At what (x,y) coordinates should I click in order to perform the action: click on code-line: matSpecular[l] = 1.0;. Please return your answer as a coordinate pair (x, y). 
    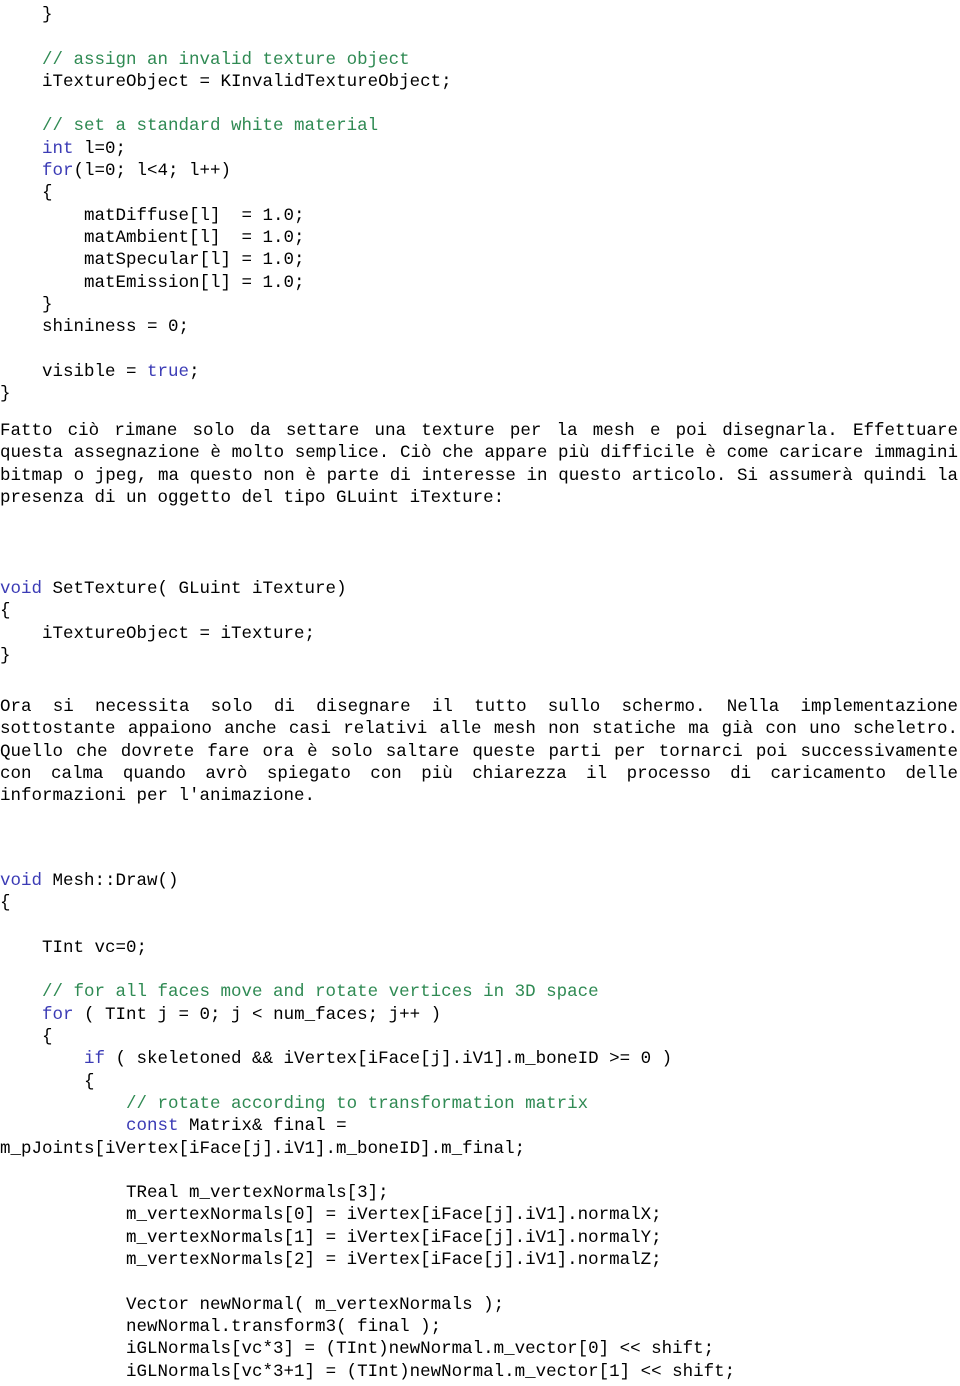
    Looking at the image, I should click on (480, 260).